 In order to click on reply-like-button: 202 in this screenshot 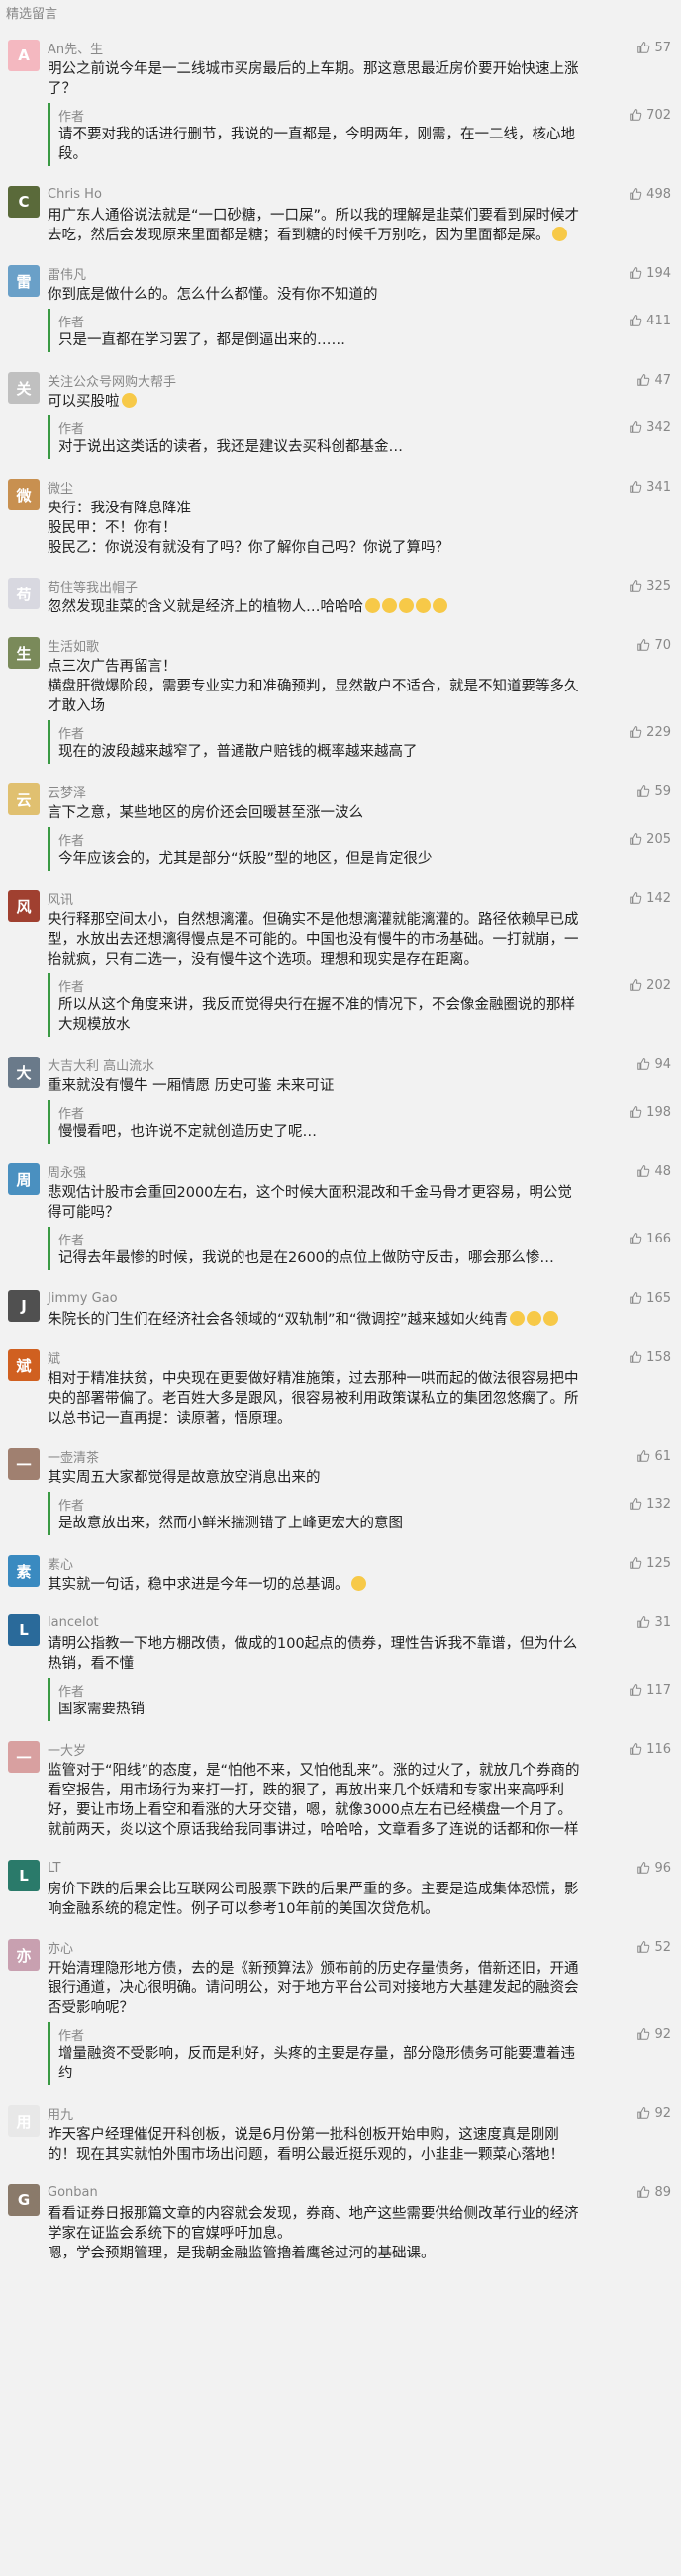, I will do `click(650, 985)`.